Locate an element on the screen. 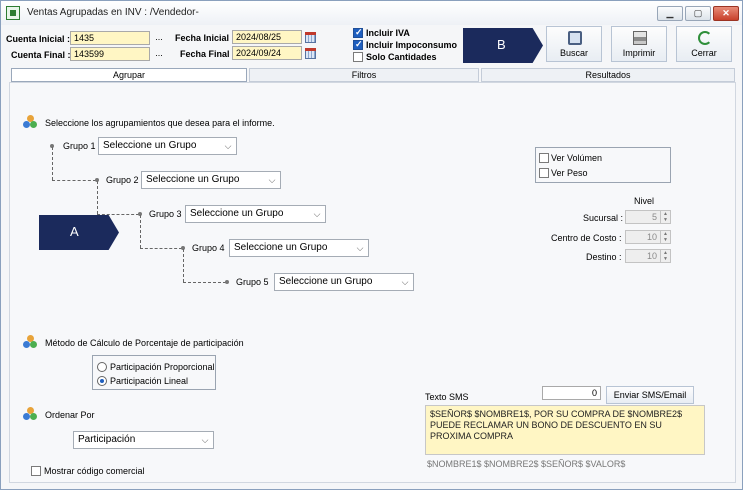  grupo-5-select: Seleccione un Grupo ⌵ is located at coordinates (344, 282).